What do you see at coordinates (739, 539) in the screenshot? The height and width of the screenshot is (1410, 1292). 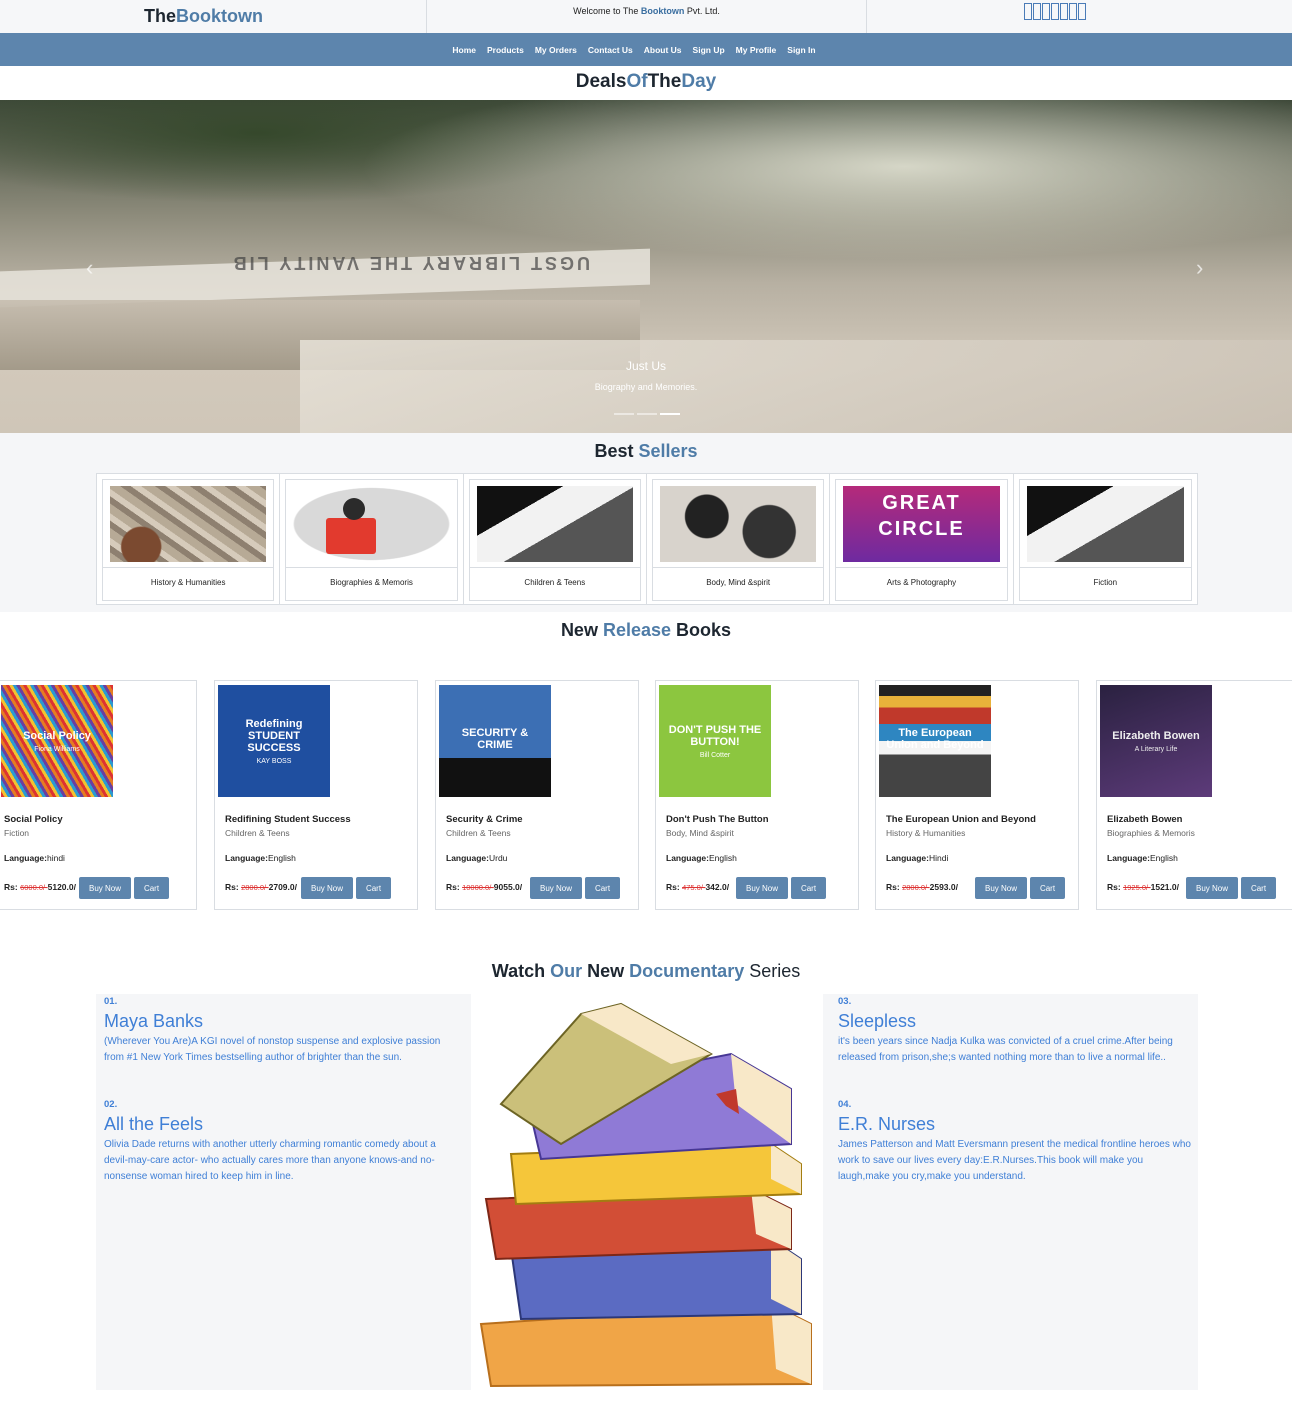 I see `category-card: Body, Mind &spirit` at bounding box center [739, 539].